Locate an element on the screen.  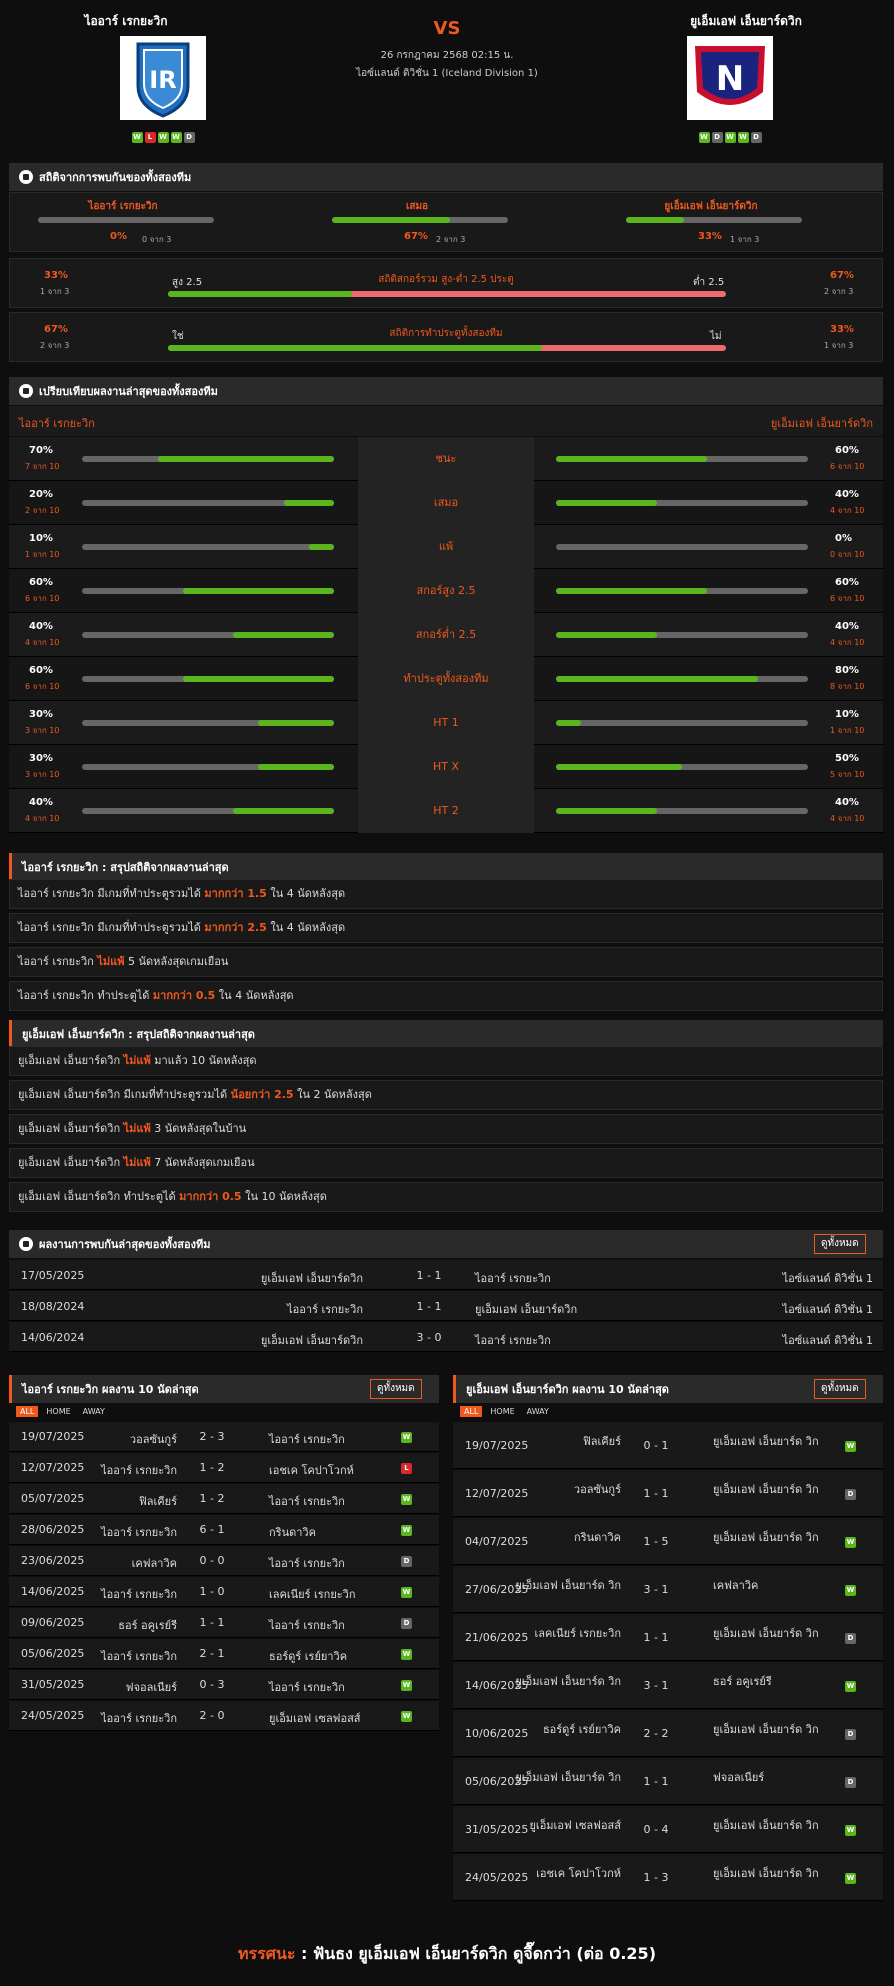
home-team: เคฟลาวิค is located at coordinates (122, 1563).